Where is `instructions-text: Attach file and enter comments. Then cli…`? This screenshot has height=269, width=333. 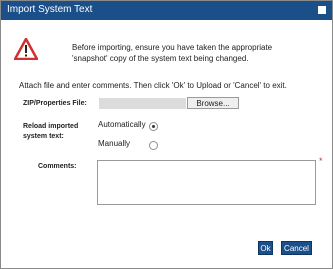
instructions-text: Attach file and enter comments. Then cli… is located at coordinates (153, 85).